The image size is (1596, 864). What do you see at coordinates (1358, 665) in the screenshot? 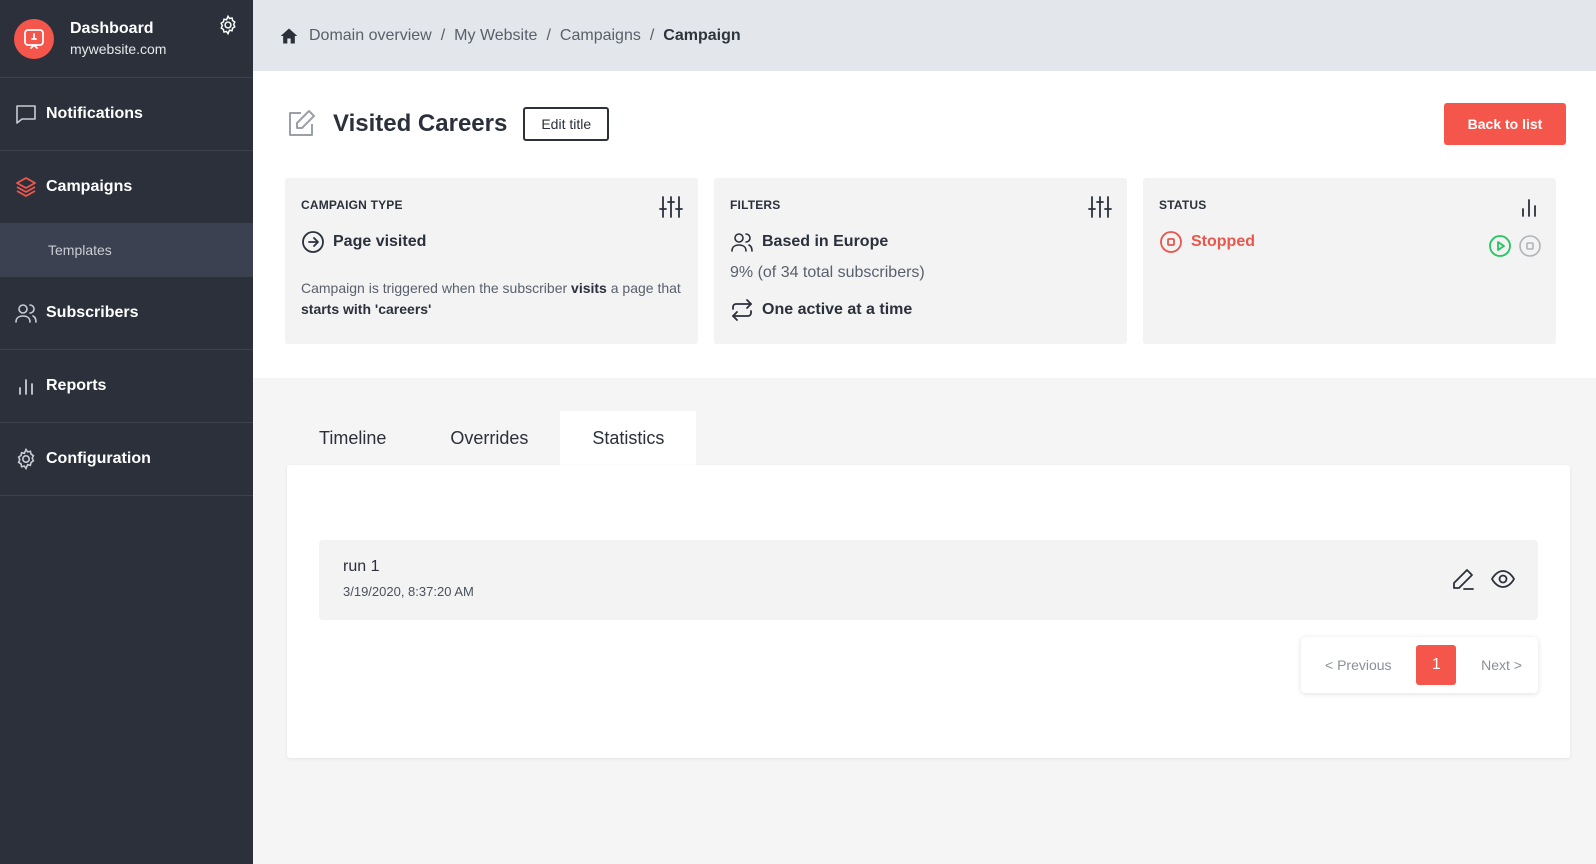
I see `previous-page-button: < Previous` at bounding box center [1358, 665].